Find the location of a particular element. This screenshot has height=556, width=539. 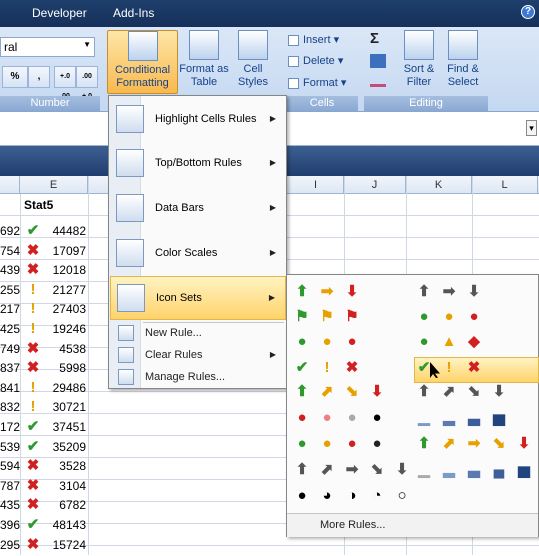

conditional-formatting-button: Conditional Formatting is located at coordinates (142, 62).